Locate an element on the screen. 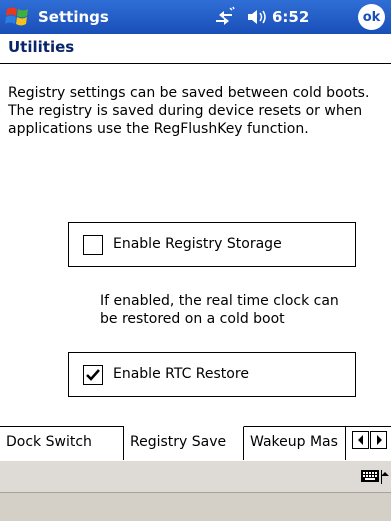  clock: 6:52 is located at coordinates (290, 17).